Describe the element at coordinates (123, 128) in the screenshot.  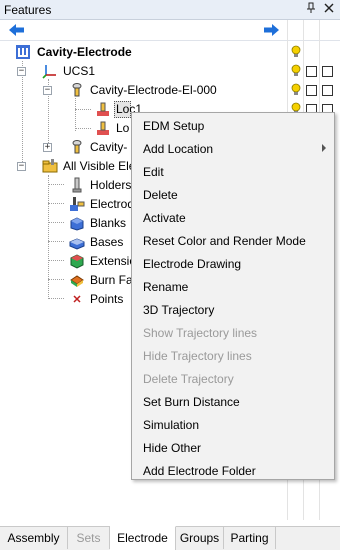
I see `tree-label-loc2: Lo` at that location.